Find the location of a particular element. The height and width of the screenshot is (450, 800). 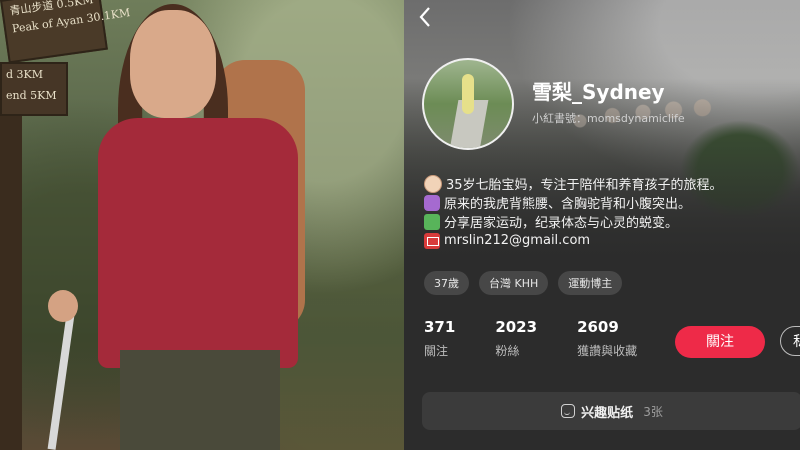

stat-label: 粉絲 is located at coordinates (507, 351).